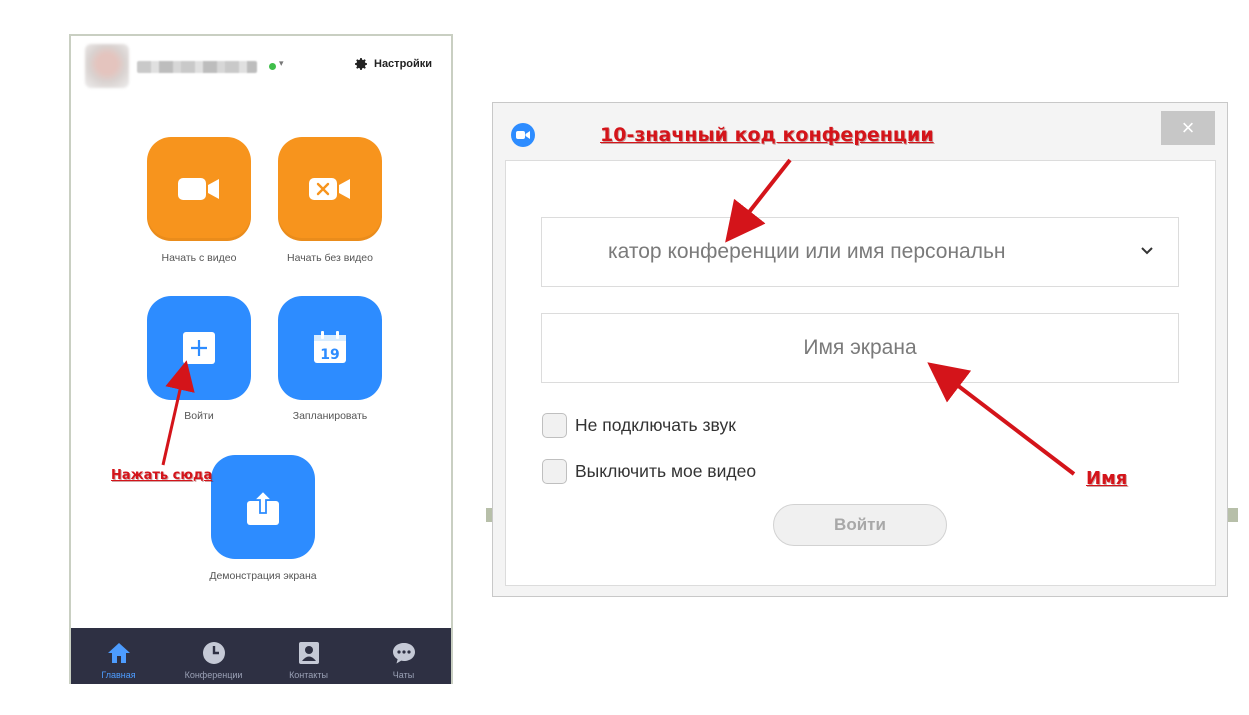  I want to click on annotation-meeting-code: 10-значный код конференции, so click(767, 135).